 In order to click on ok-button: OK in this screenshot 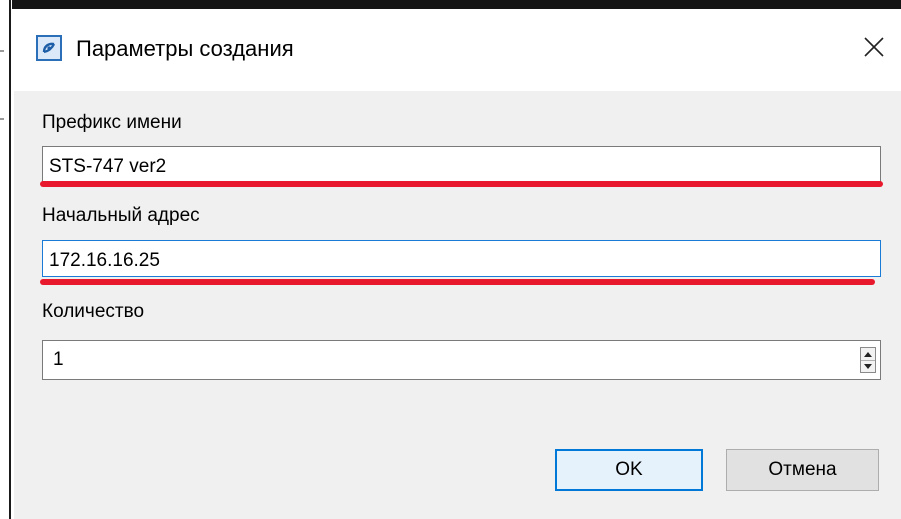, I will do `click(629, 470)`.